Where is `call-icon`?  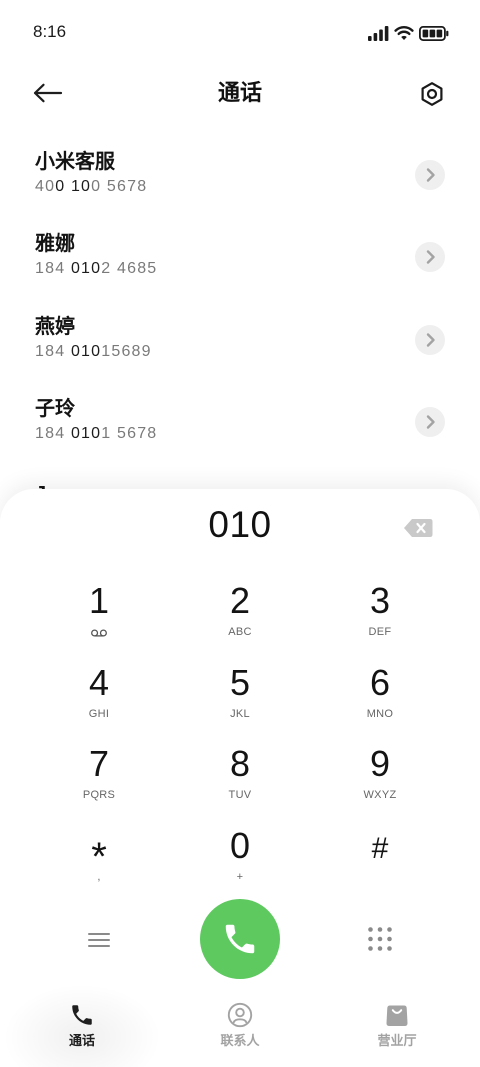
call-icon is located at coordinates (240, 939).